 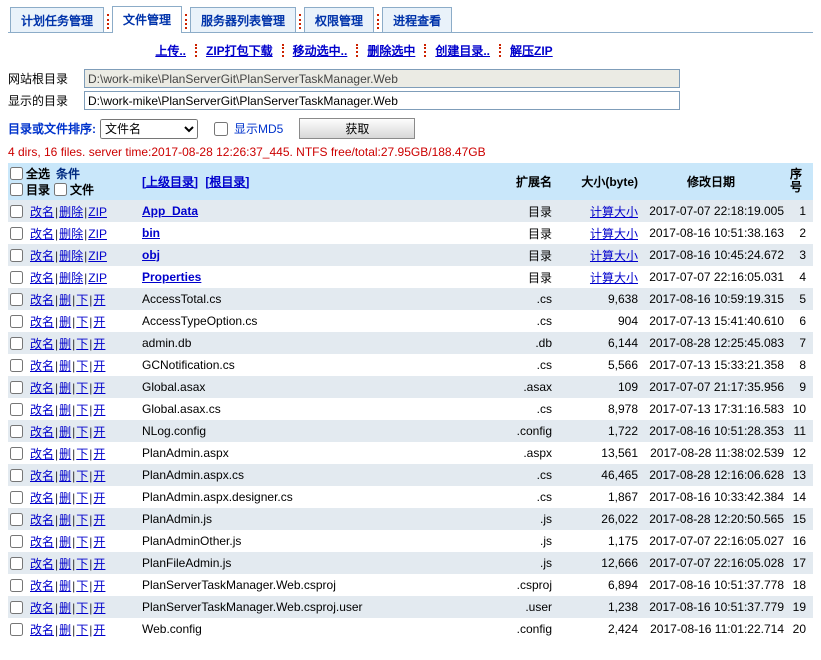 I want to click on root-dir-link: [根目录], so click(x=227, y=182).